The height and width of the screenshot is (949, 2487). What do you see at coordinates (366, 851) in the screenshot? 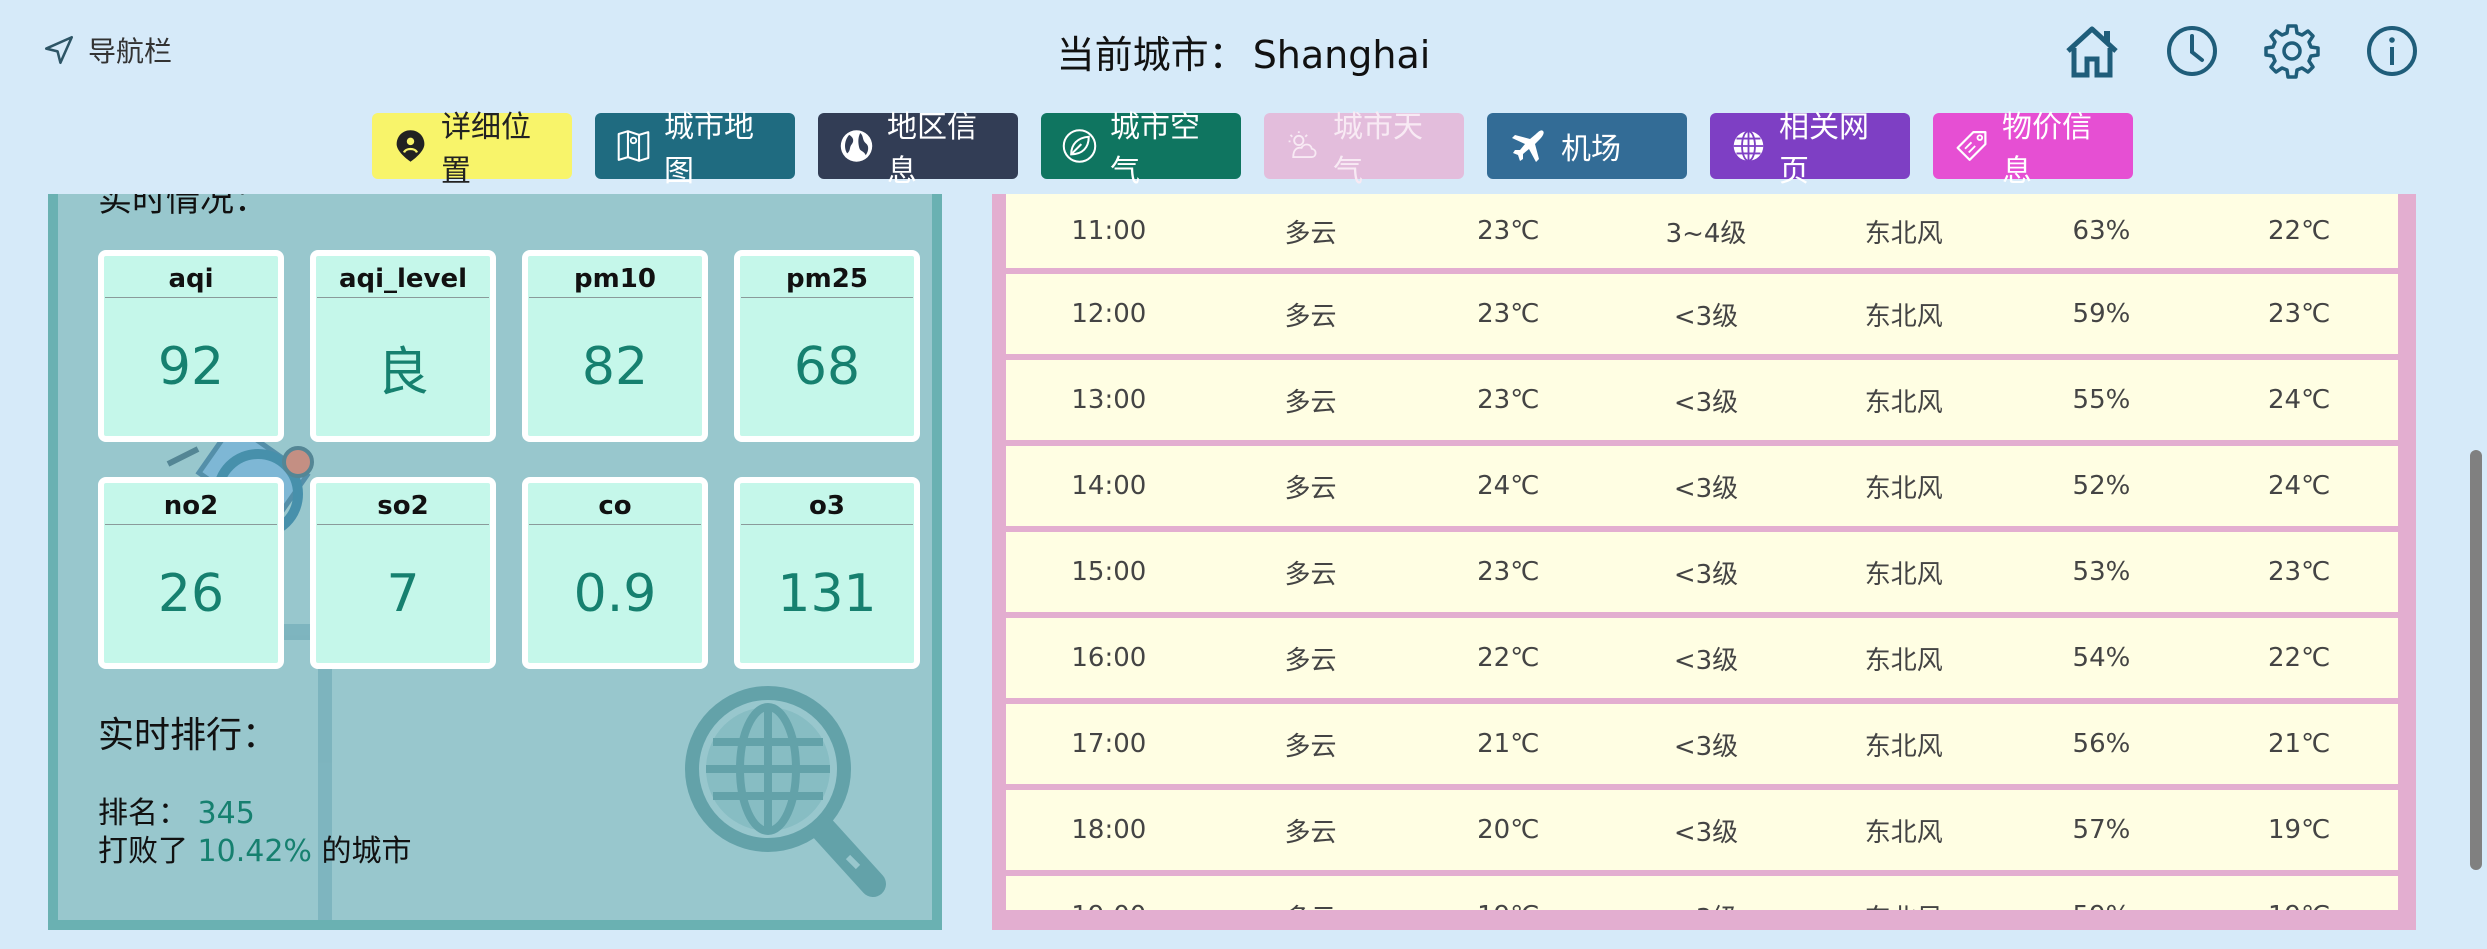
I see `beat-suffix: 的城市` at bounding box center [366, 851].